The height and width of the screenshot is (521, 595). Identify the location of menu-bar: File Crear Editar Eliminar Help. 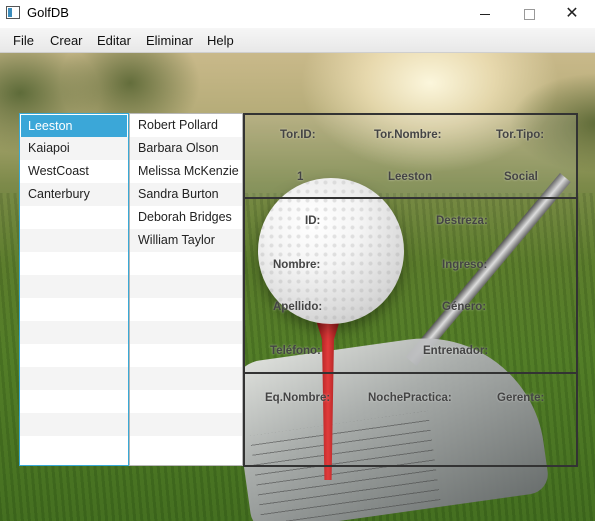
(297, 40).